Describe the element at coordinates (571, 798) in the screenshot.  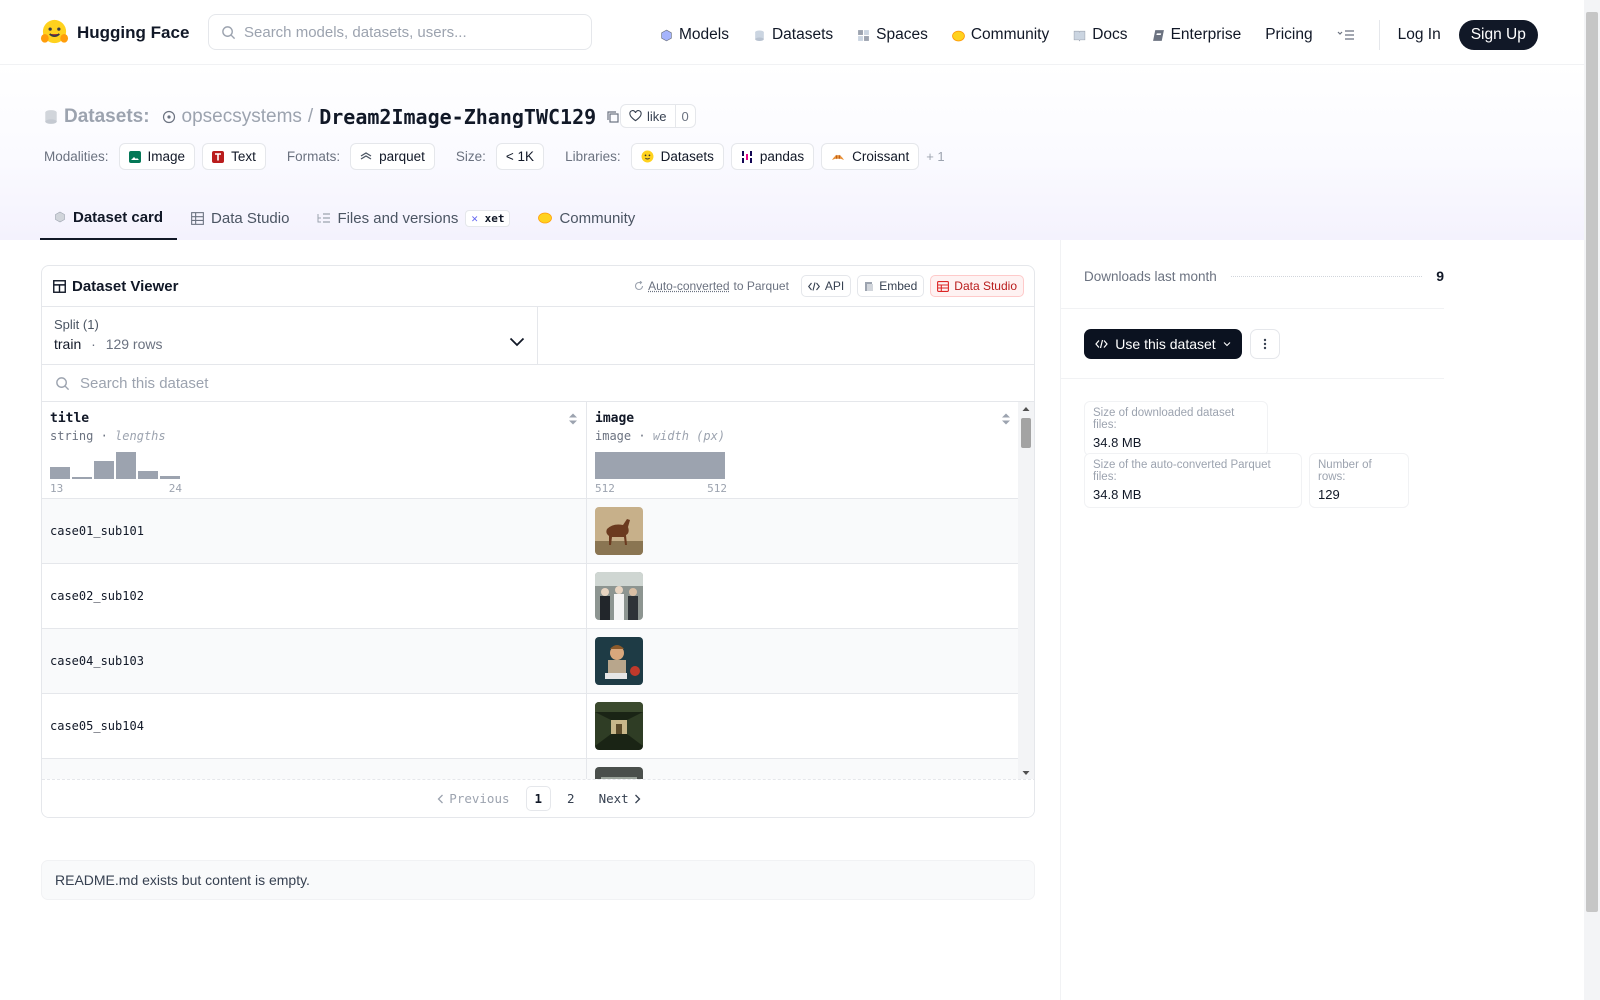
I see `page-2-button: 2` at that location.